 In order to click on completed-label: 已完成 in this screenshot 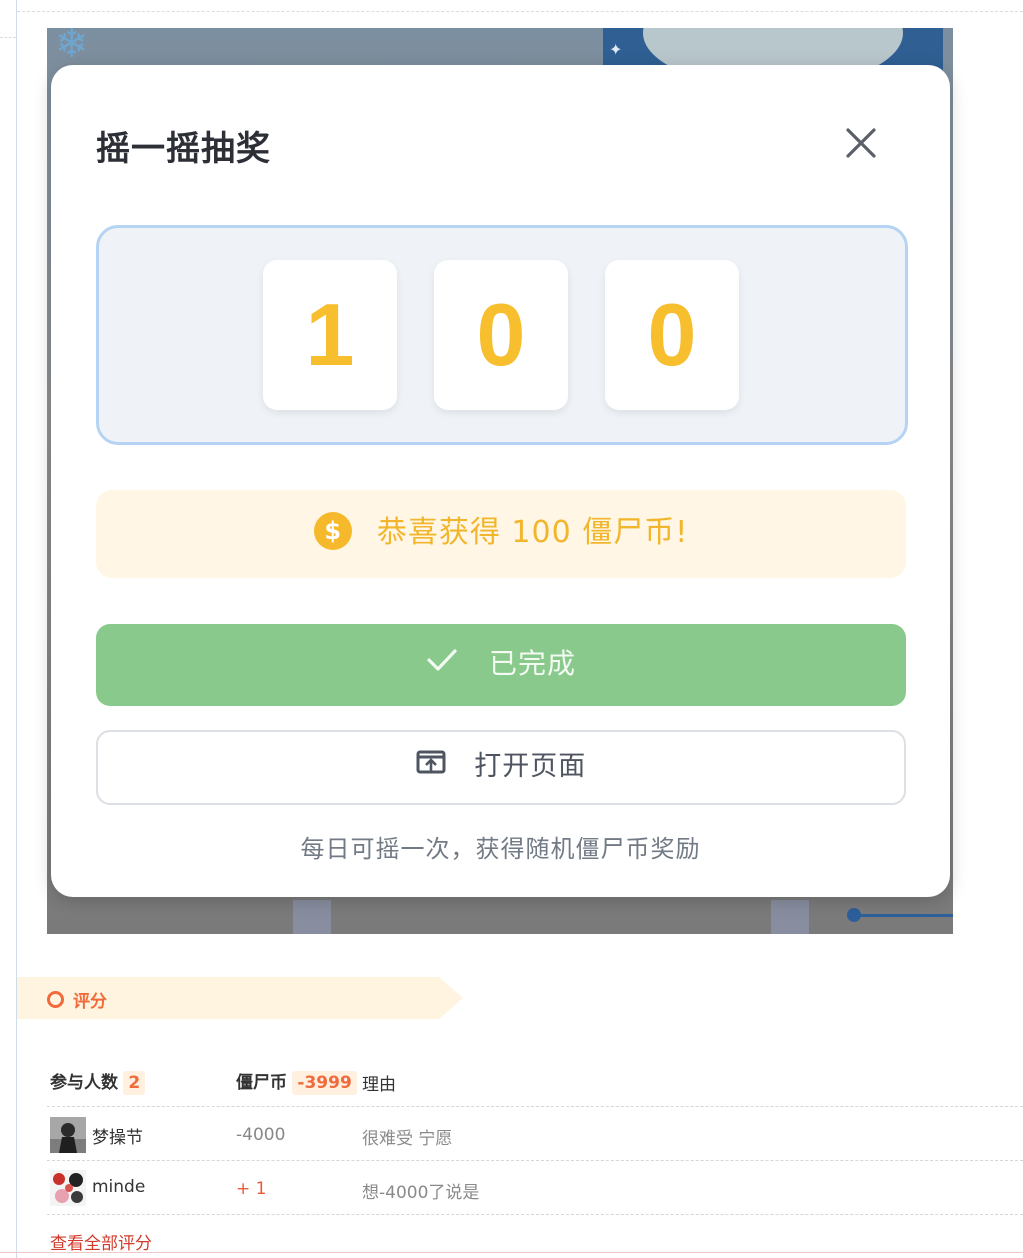, I will do `click(532, 663)`.